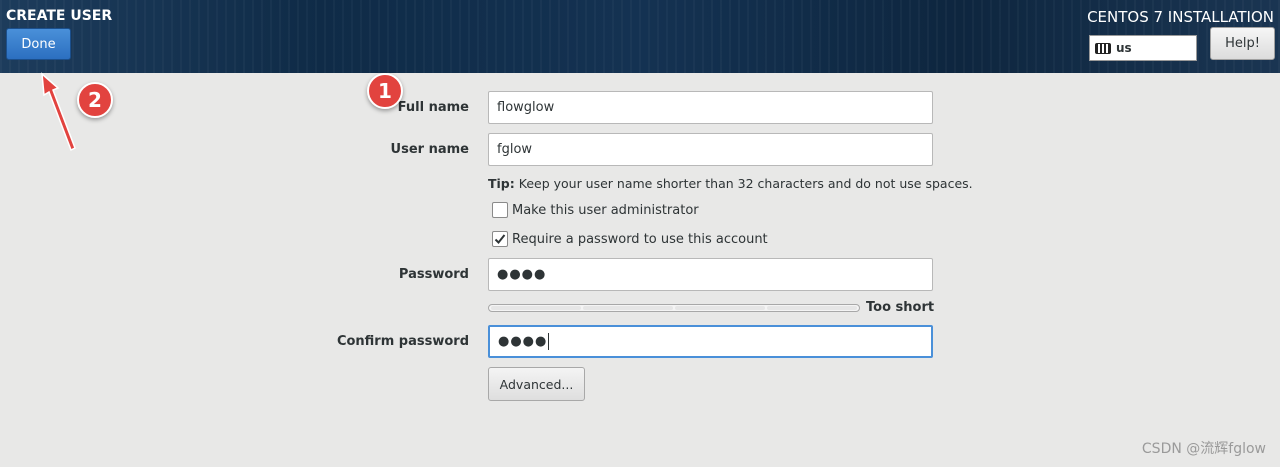 The height and width of the screenshot is (467, 1280). What do you see at coordinates (710, 341) in the screenshot?
I see `confirm-password-input: ●●●●` at bounding box center [710, 341].